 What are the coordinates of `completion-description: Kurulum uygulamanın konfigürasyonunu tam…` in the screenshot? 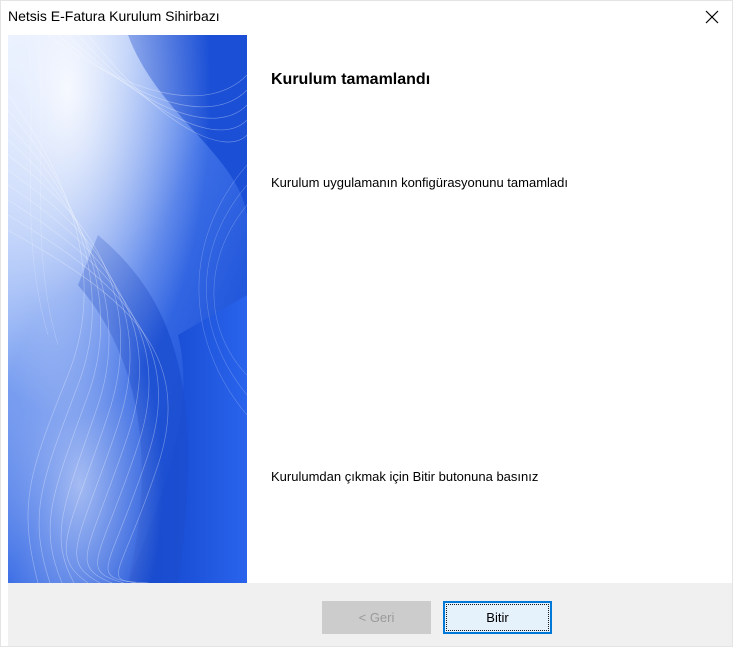 It's located at (420, 182).